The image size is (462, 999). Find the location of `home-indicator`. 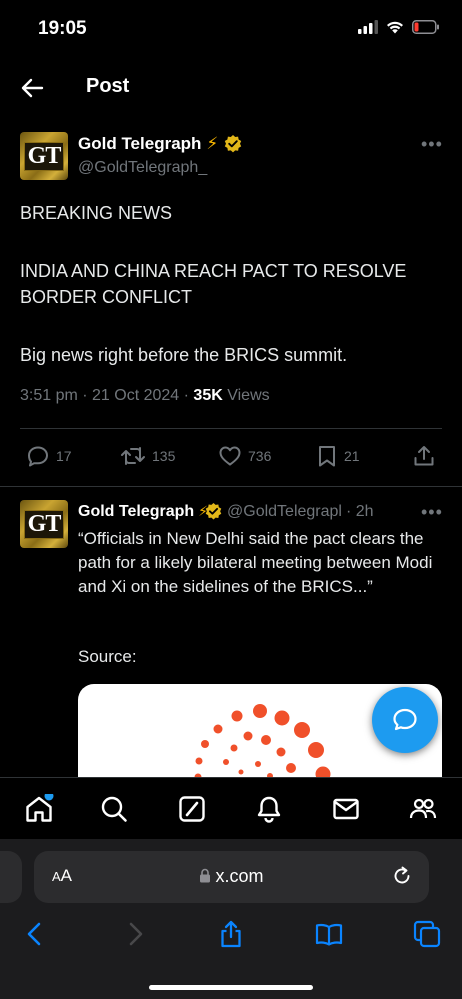

home-indicator is located at coordinates (231, 987).